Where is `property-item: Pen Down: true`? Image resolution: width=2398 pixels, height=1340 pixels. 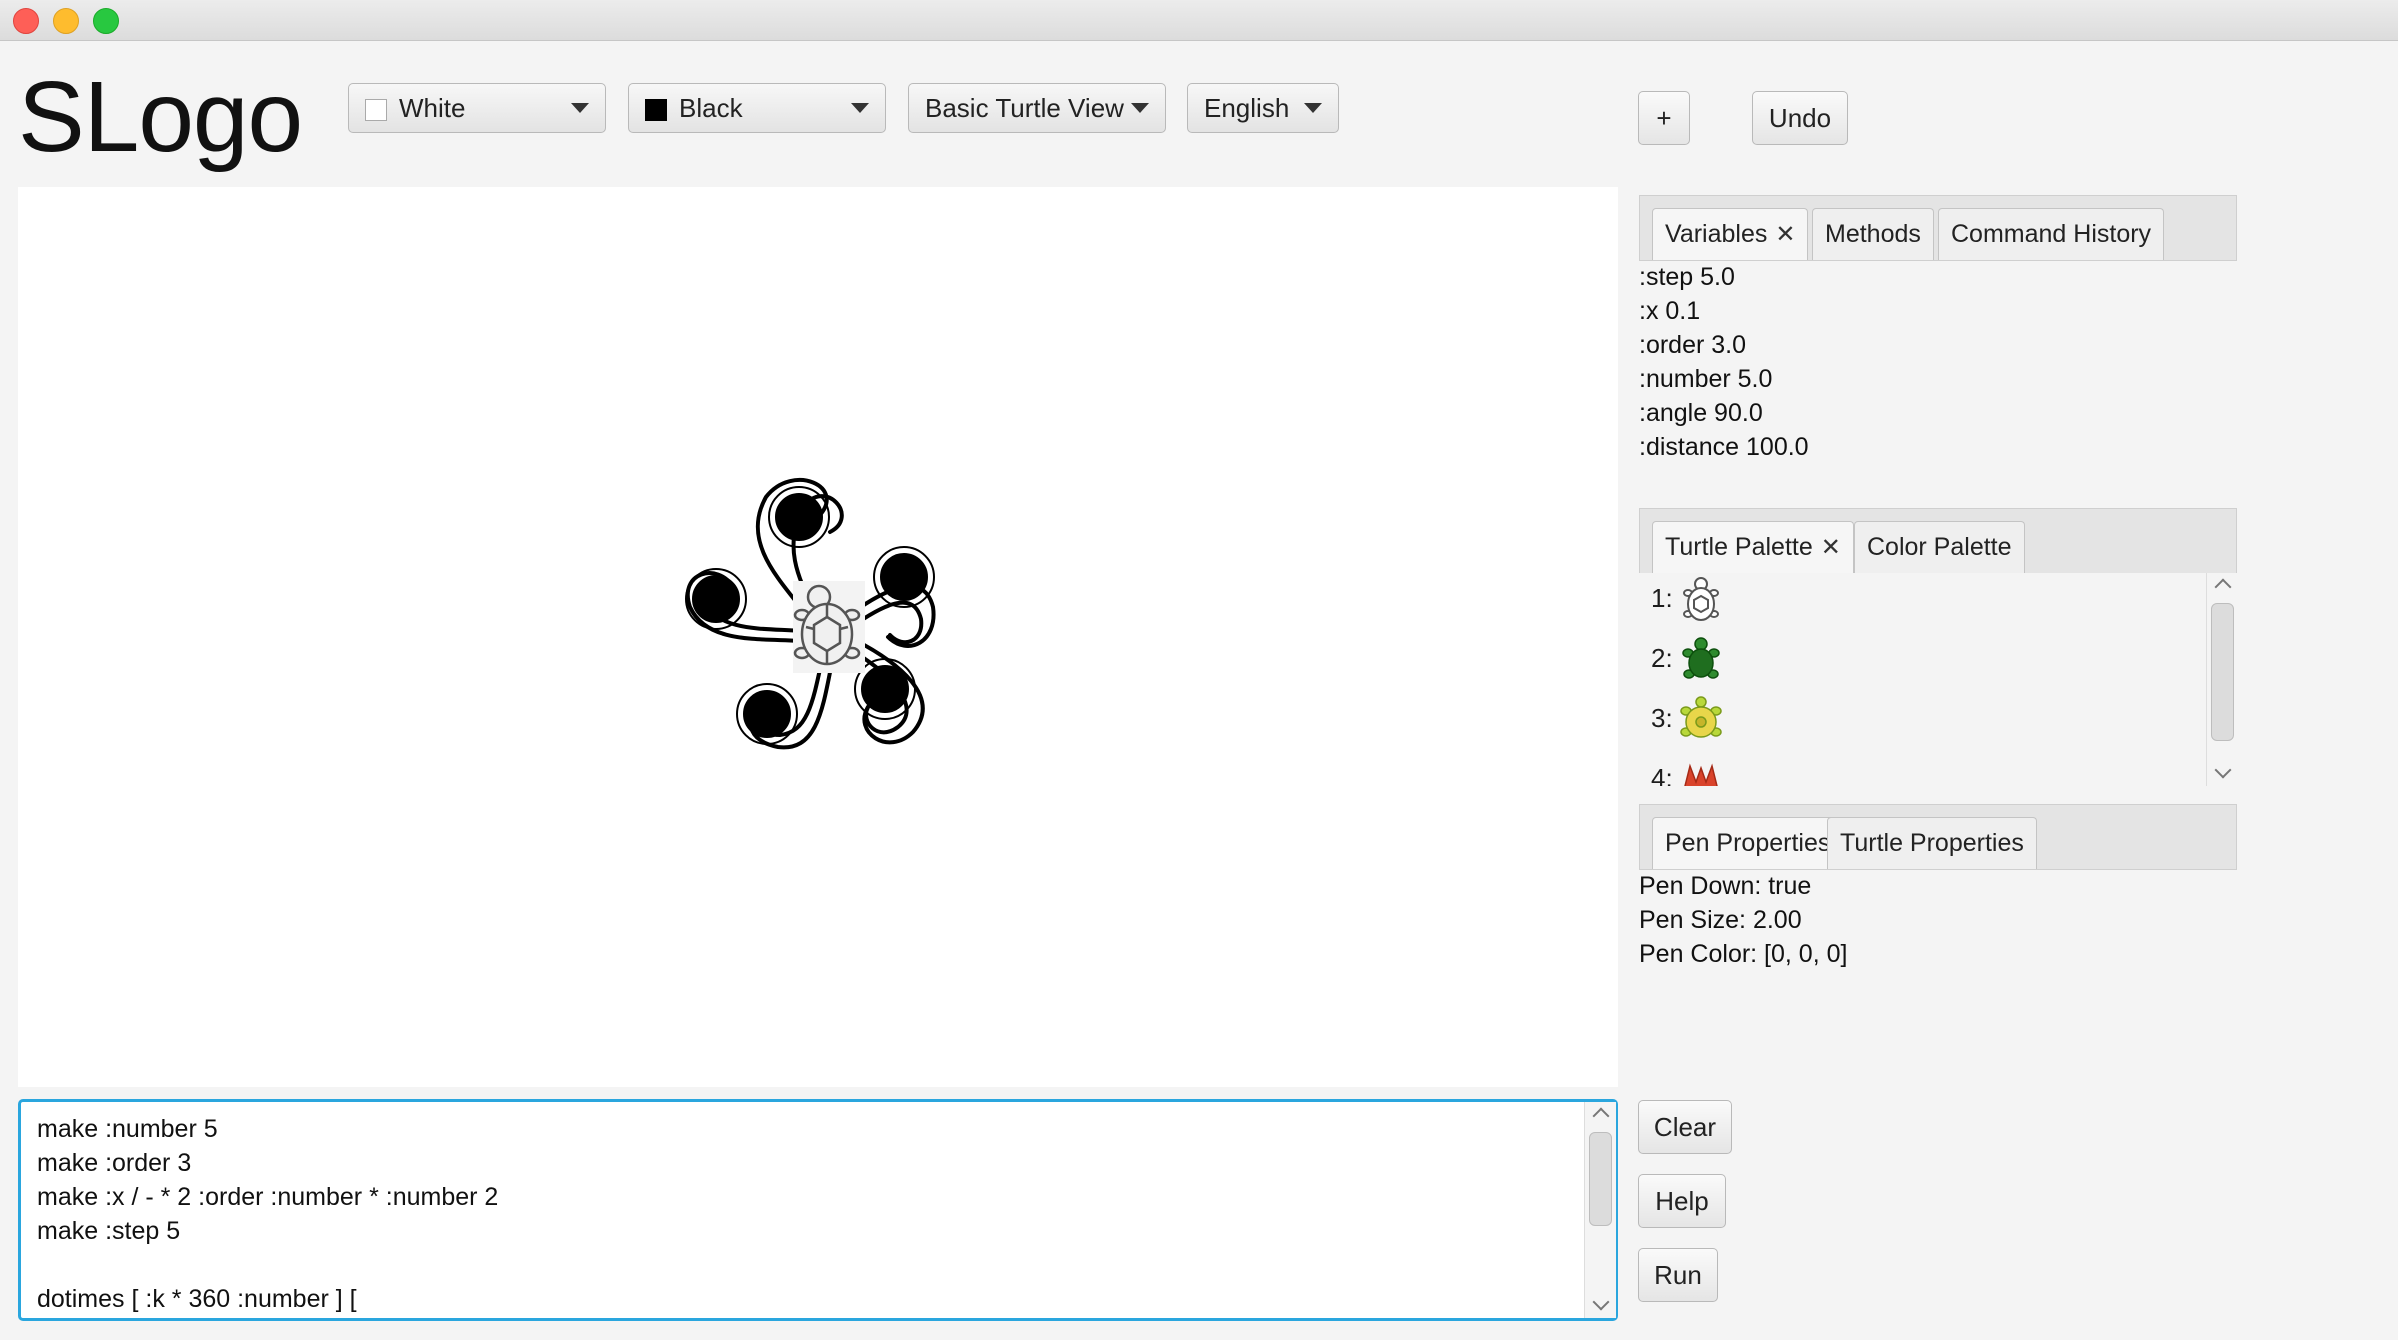 property-item: Pen Down: true is located at coordinates (1725, 886).